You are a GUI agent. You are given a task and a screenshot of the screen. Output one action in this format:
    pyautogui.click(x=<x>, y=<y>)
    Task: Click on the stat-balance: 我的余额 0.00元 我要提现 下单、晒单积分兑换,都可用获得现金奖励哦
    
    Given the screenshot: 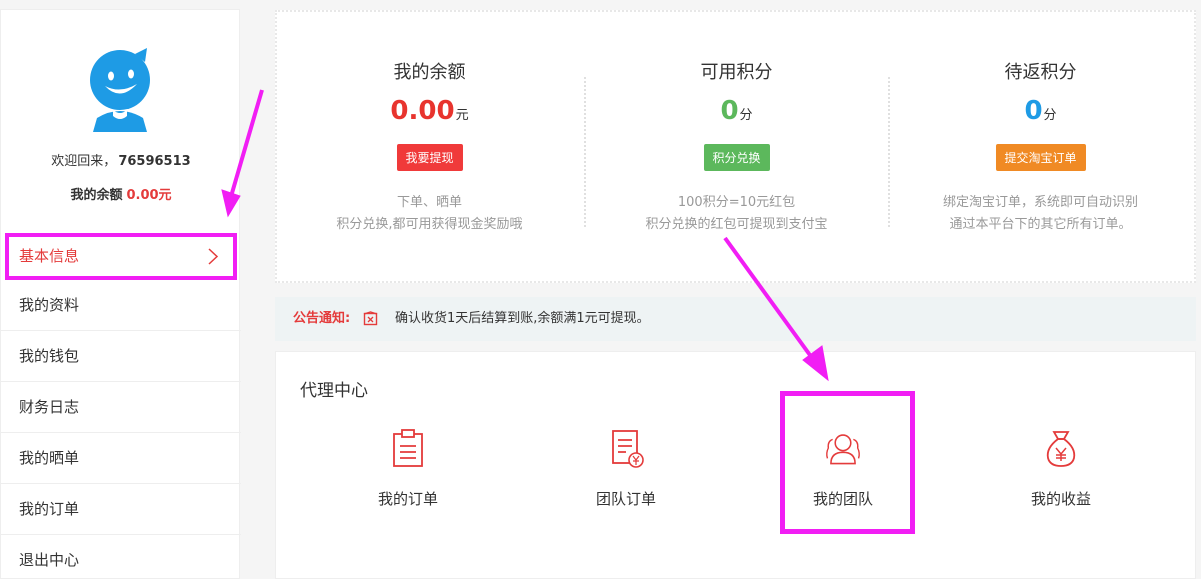 What is the action you would take?
    pyautogui.click(x=429, y=146)
    